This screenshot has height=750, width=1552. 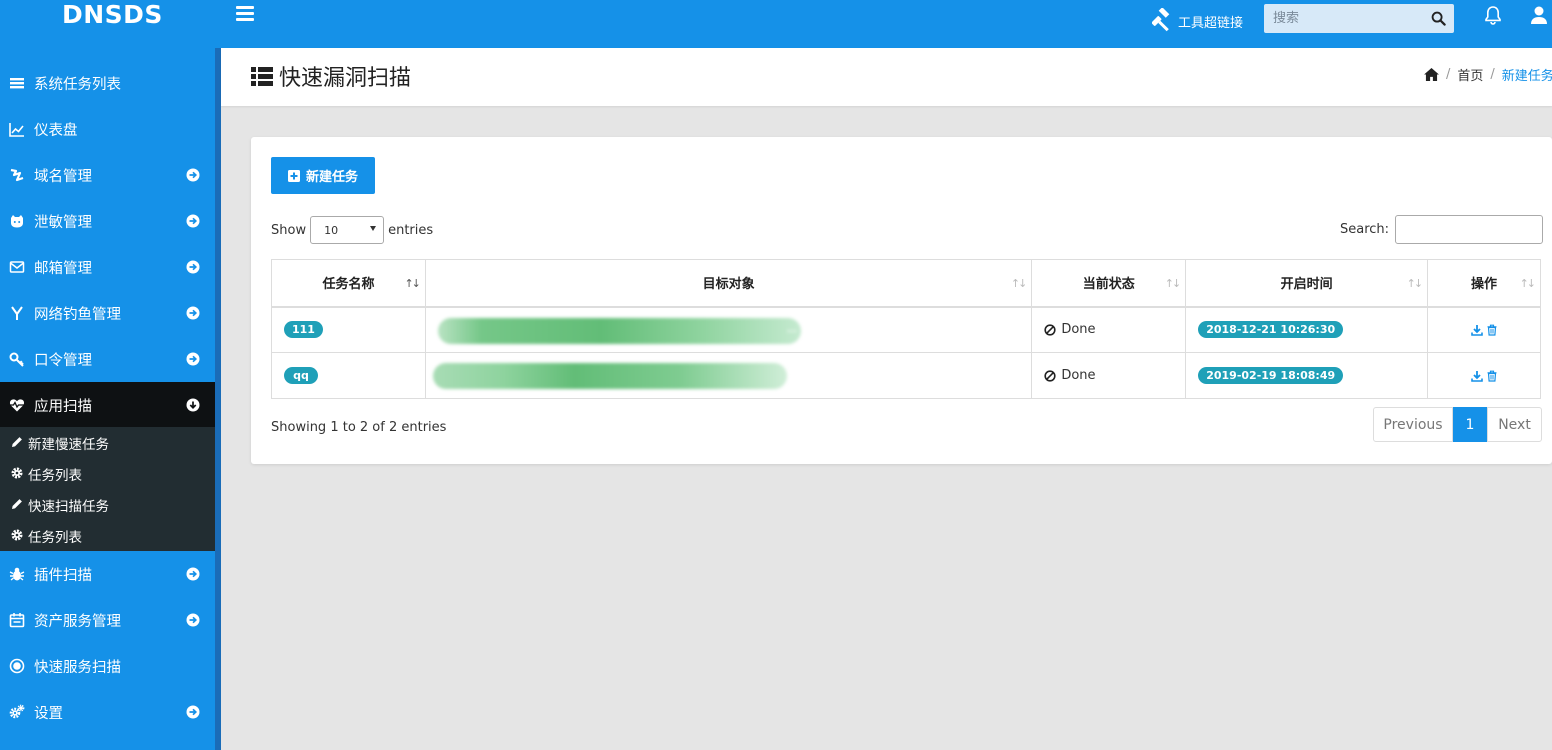 What do you see at coordinates (48, 713) in the screenshot?
I see `sidebar-item-label: 设置` at bounding box center [48, 713].